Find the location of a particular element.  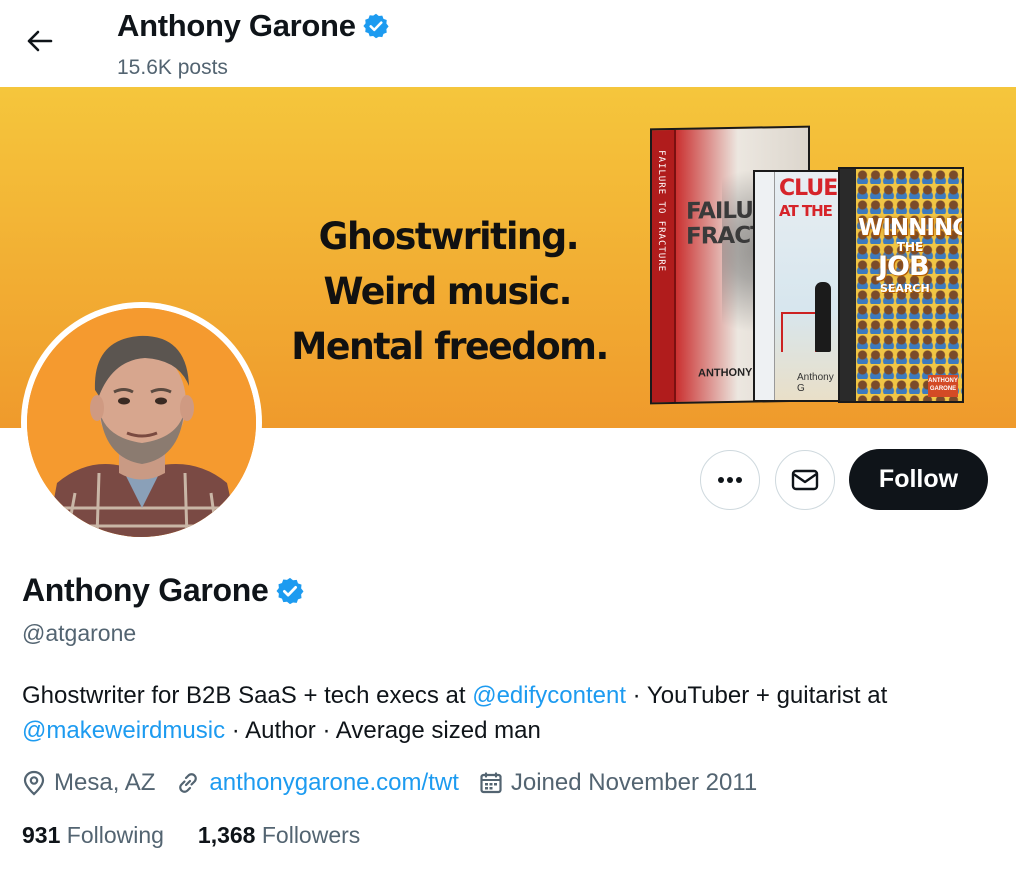

book-cover-clueless-at-the-work: CLUEL AT THE Anthony G is located at coordinates (798, 286).